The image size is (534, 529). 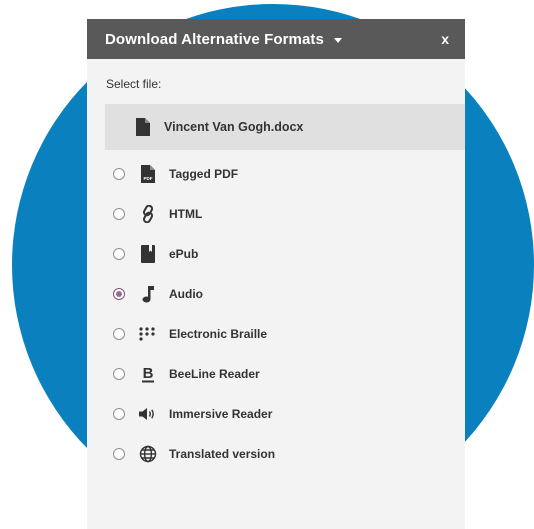 What do you see at coordinates (119, 374) in the screenshot?
I see `radio-beeline-reader` at bounding box center [119, 374].